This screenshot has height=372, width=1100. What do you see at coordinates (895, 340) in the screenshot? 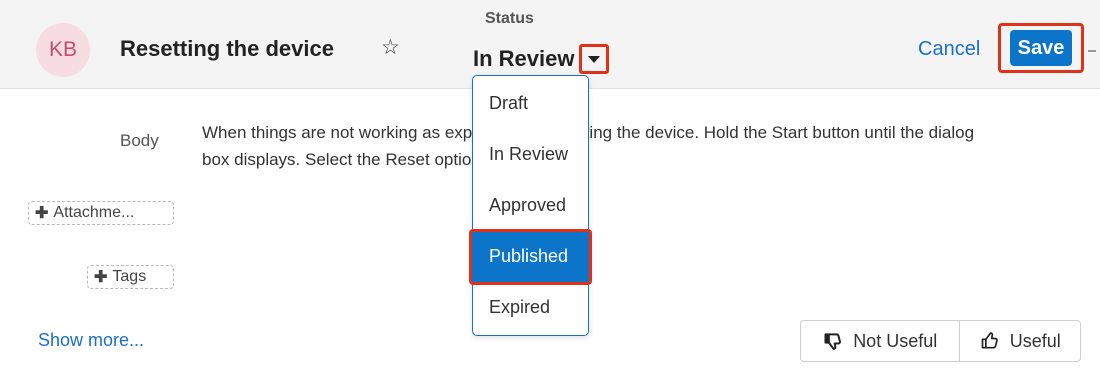
I see `not-useful-label: Not Useful` at bounding box center [895, 340].